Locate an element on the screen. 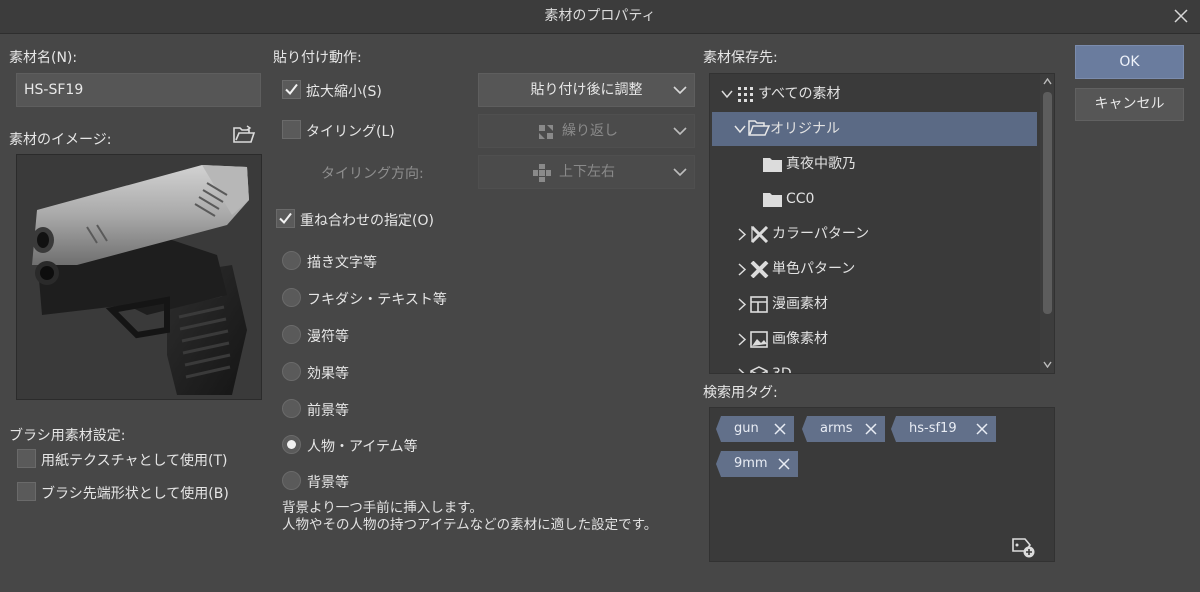  adjust-after-paste-dropdown: 貼り付け後に調整 is located at coordinates (586, 90).